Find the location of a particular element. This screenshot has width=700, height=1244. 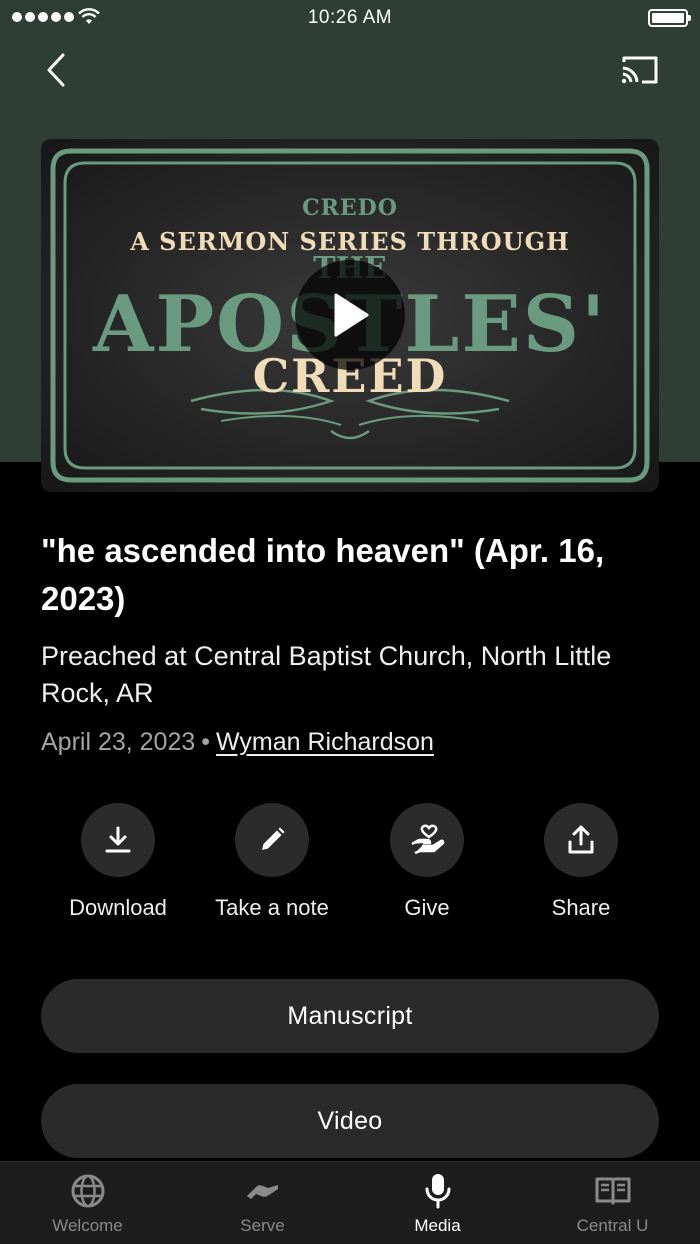

take-note-label: Take a note is located at coordinates (272, 907).